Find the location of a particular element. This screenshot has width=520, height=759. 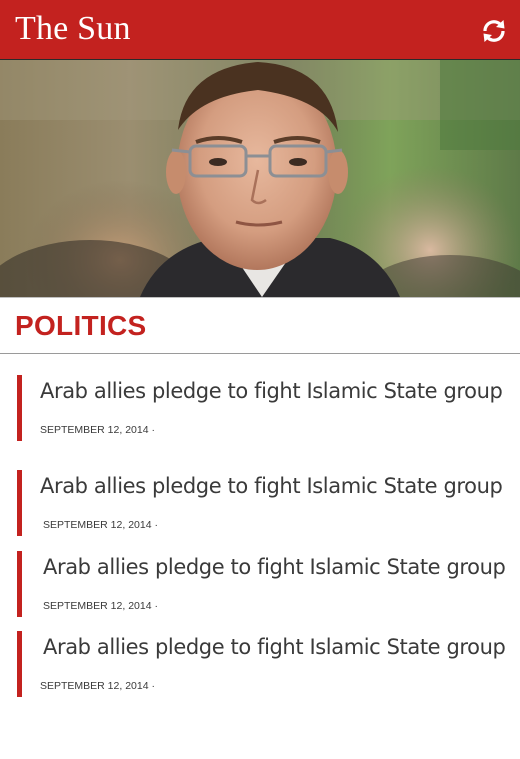

refresh-icon is located at coordinates (494, 31).